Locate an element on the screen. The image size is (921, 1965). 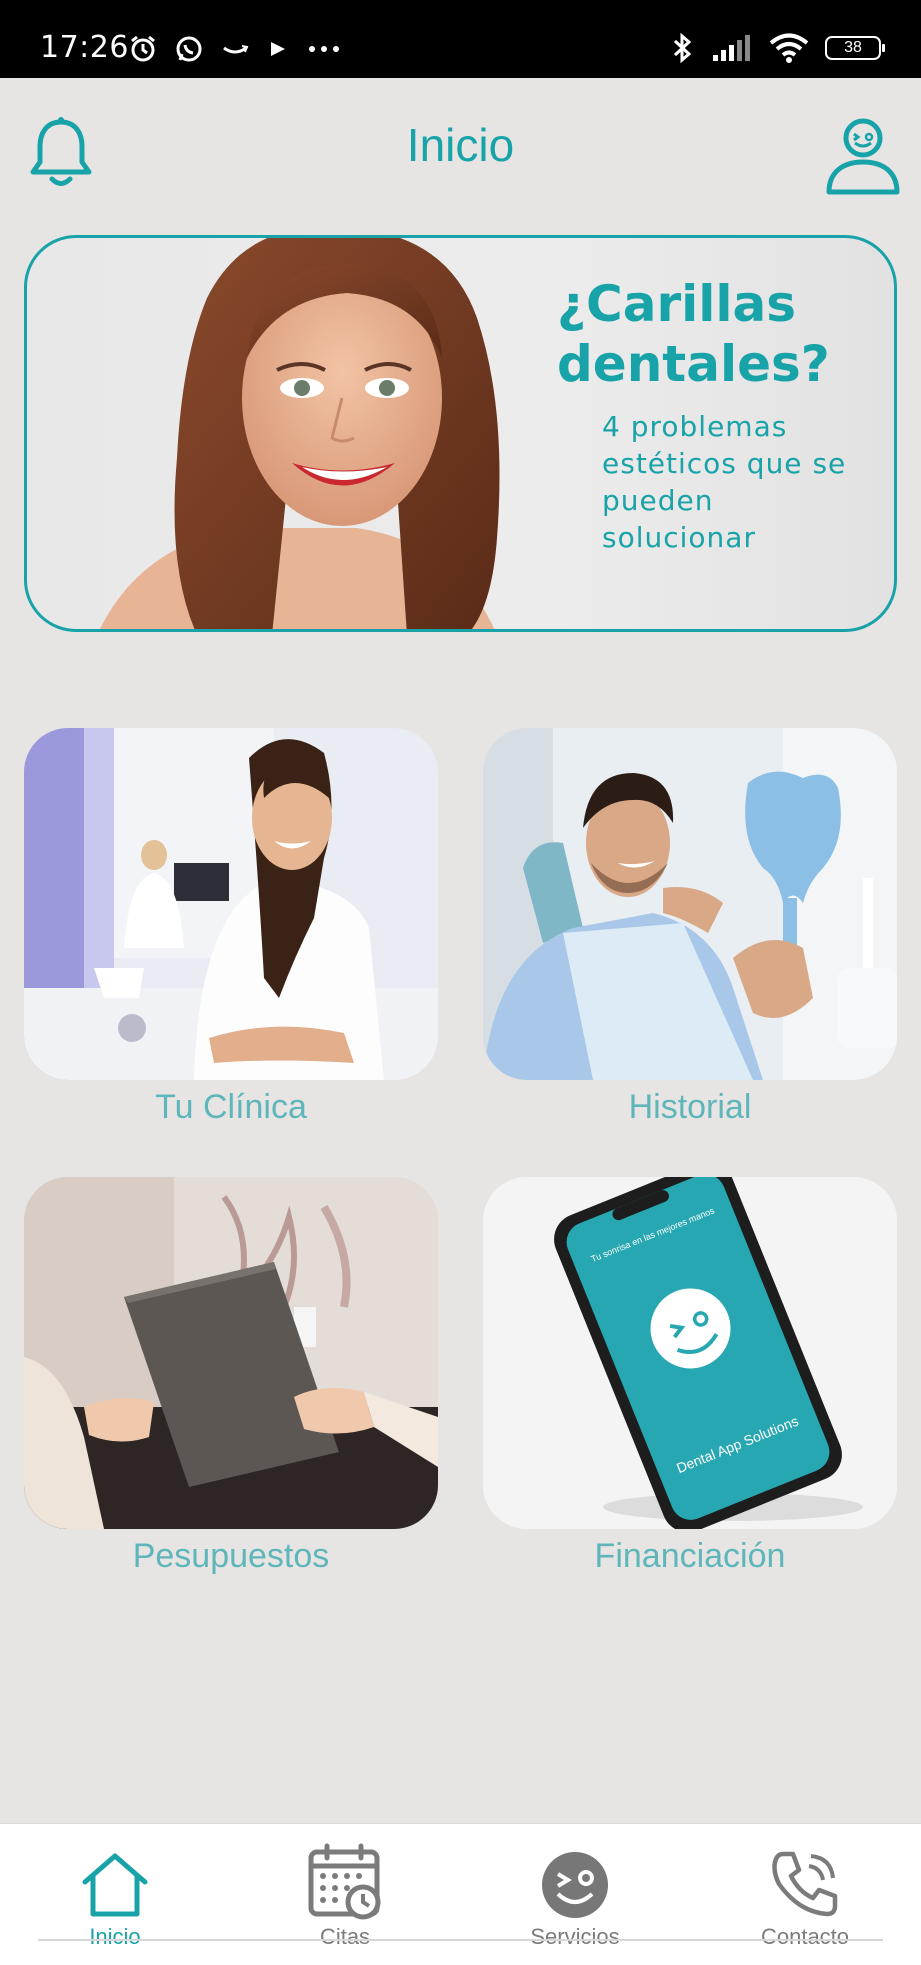
nav-item-inicio: Inicio is located at coordinates (115, 1892).